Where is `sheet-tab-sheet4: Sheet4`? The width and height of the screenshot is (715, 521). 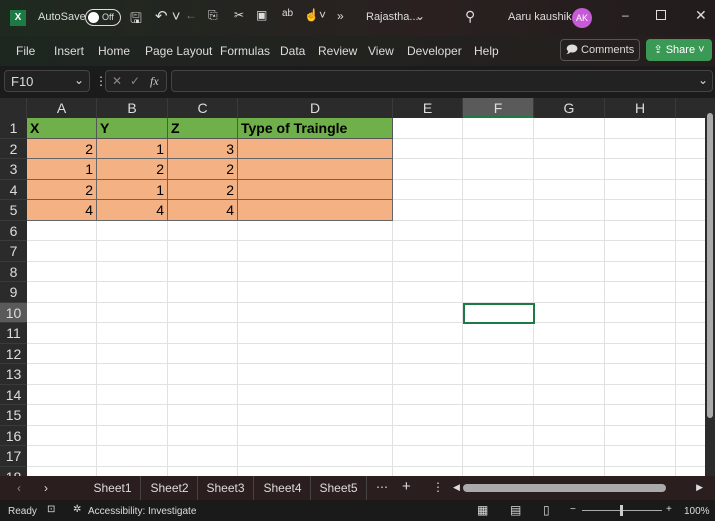
sheet-tab-sheet4: Sheet4 is located at coordinates (283, 488).